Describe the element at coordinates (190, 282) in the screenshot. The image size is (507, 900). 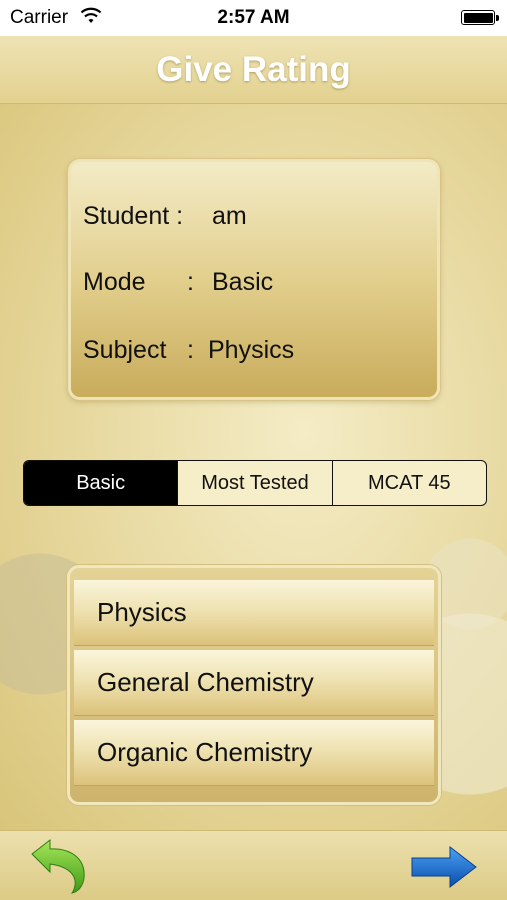
I see `mode-colon: :` at that location.